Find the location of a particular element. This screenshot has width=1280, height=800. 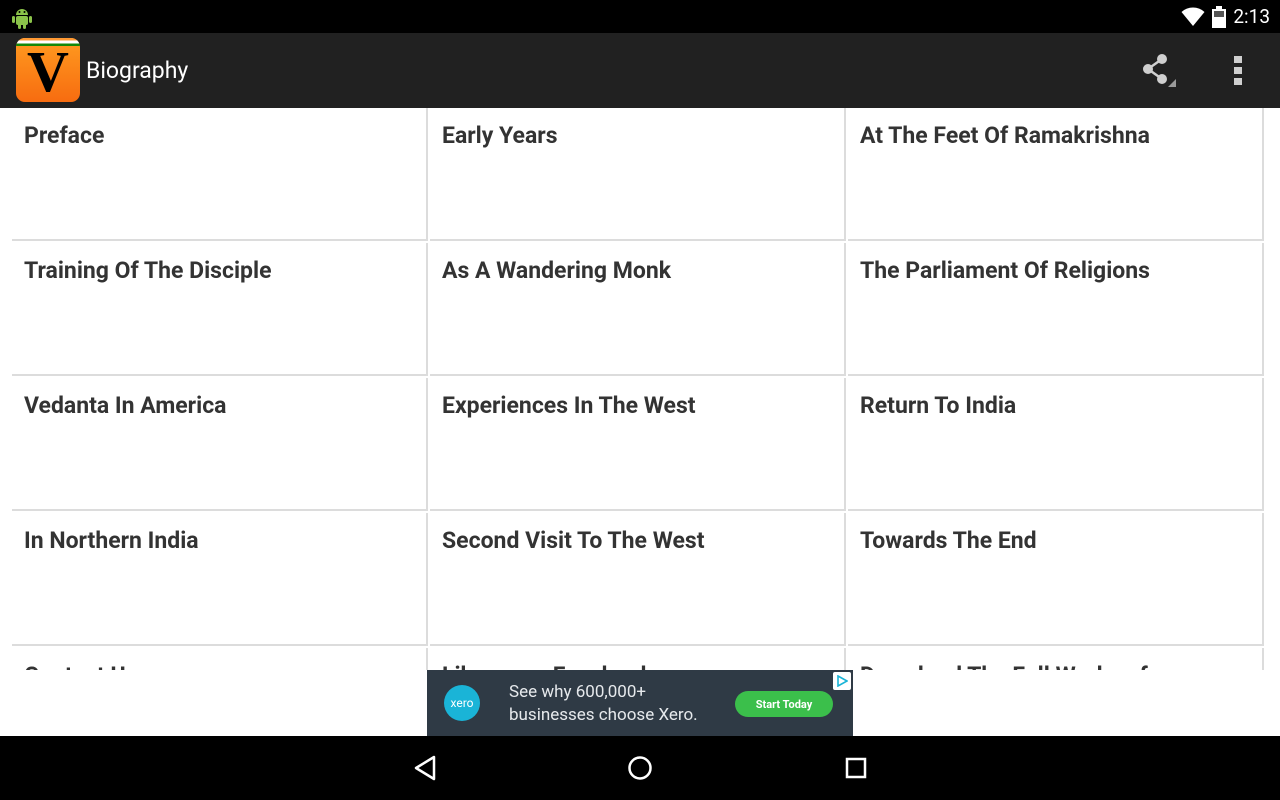

status-time: 2:13 is located at coordinates (1251, 16).